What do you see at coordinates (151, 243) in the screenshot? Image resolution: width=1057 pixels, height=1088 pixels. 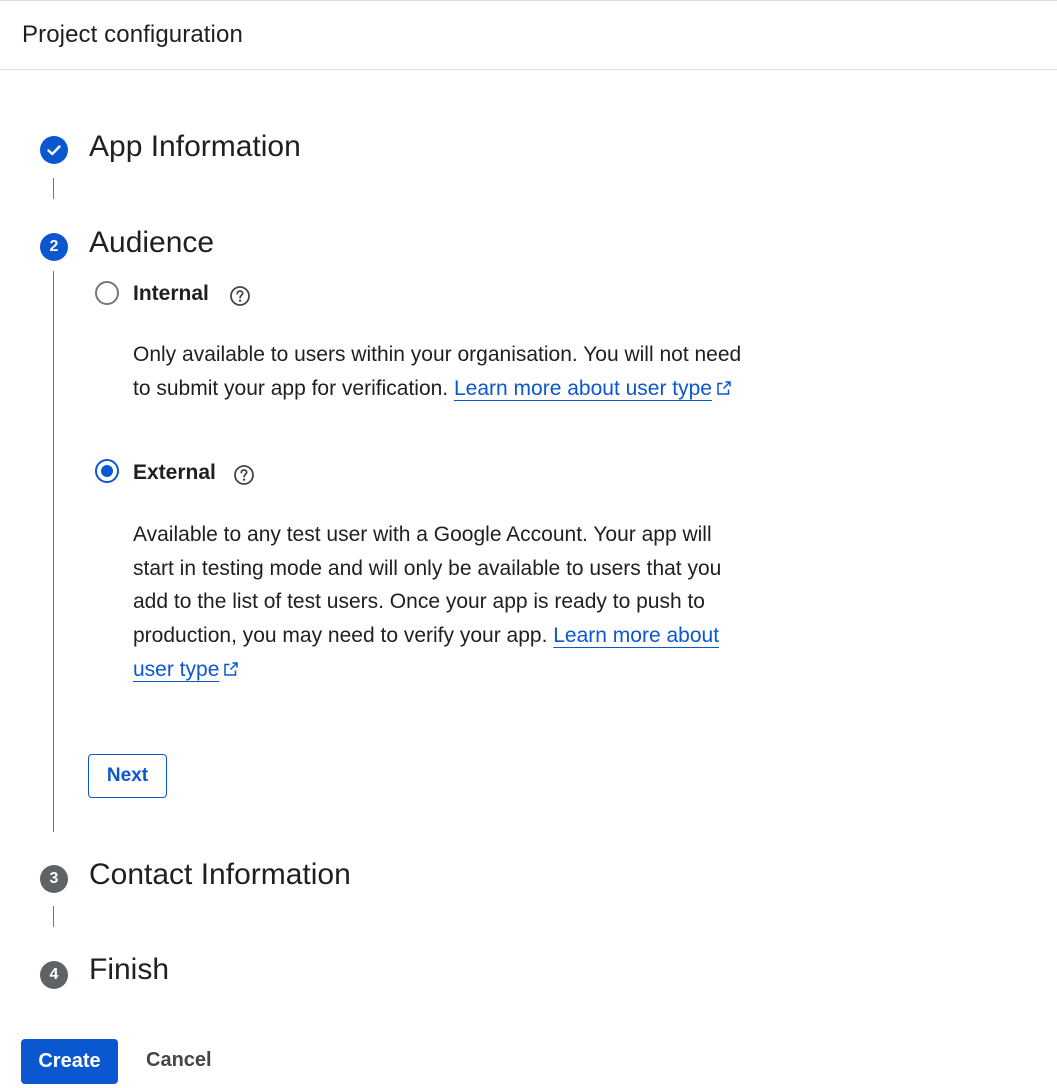 I see `step-title-audience: Audience` at bounding box center [151, 243].